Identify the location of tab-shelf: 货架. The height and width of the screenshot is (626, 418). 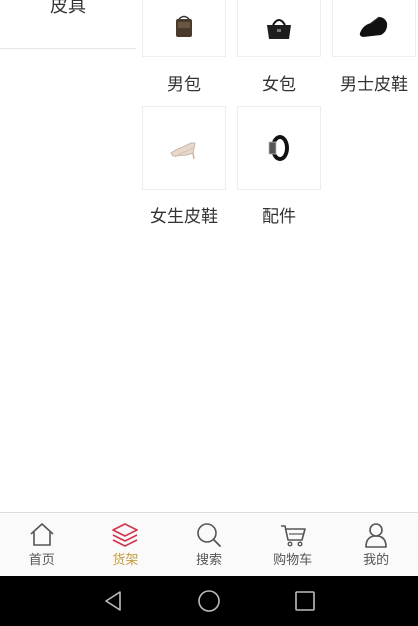
(126, 544).